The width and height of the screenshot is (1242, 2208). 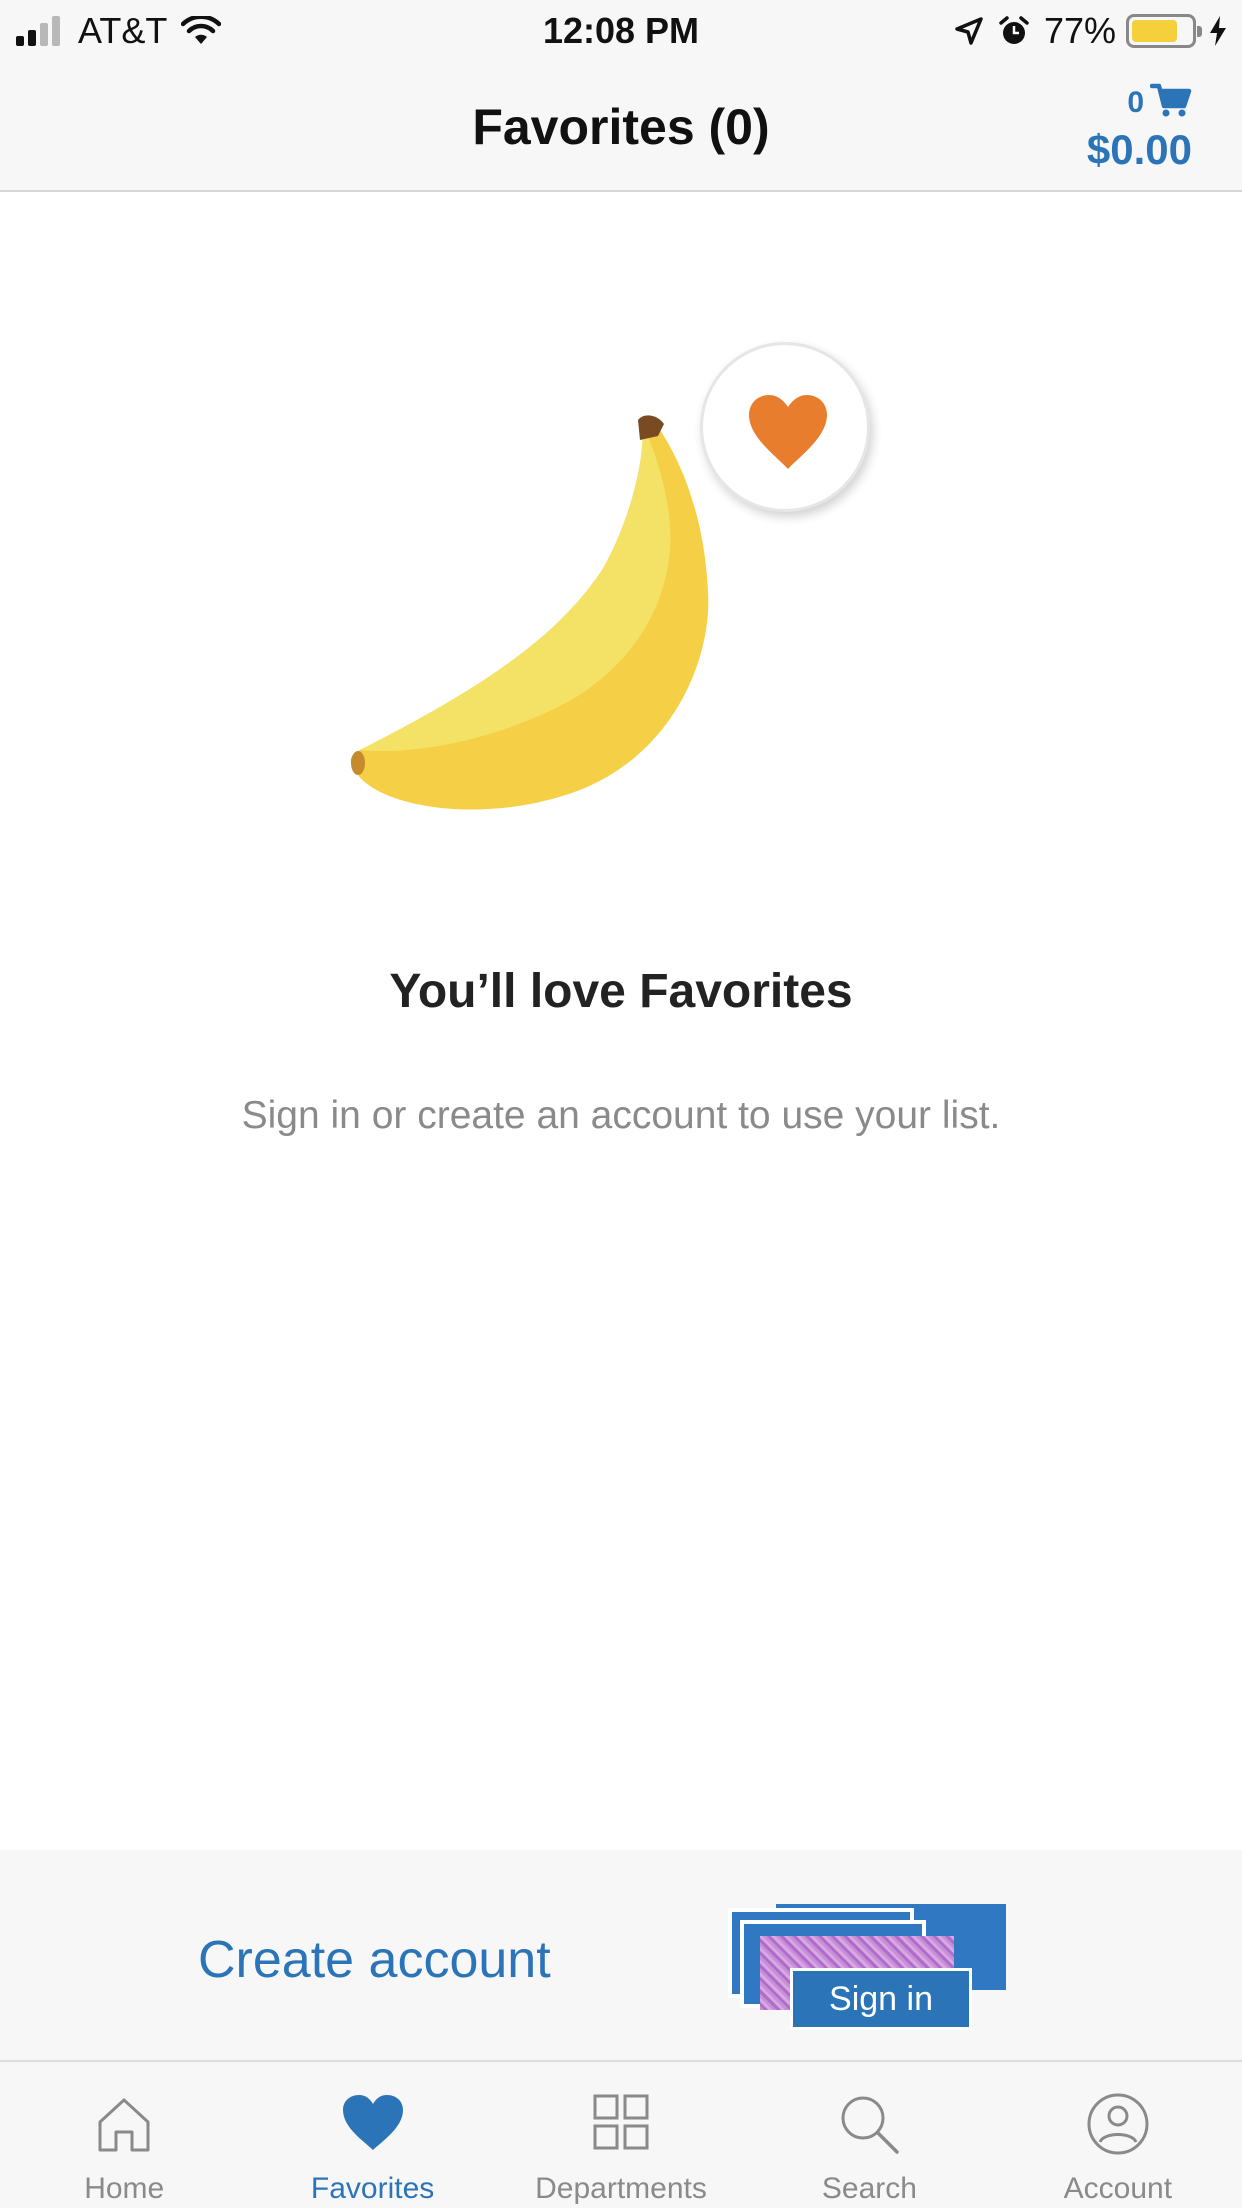 I want to click on status-right: 77%, so click(x=1091, y=31).